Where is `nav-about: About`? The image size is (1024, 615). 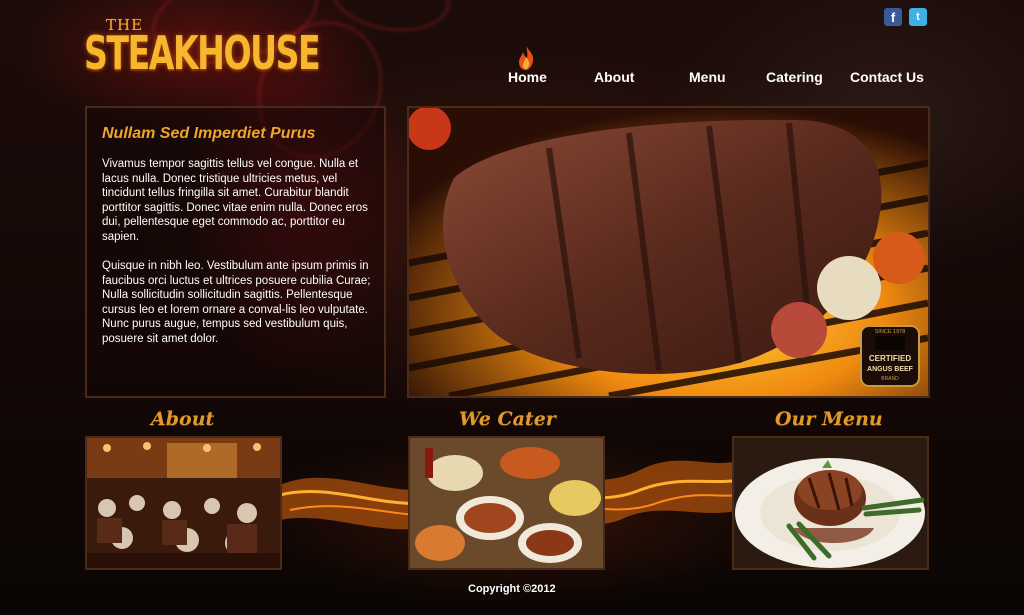
nav-about: About is located at coordinates (614, 77).